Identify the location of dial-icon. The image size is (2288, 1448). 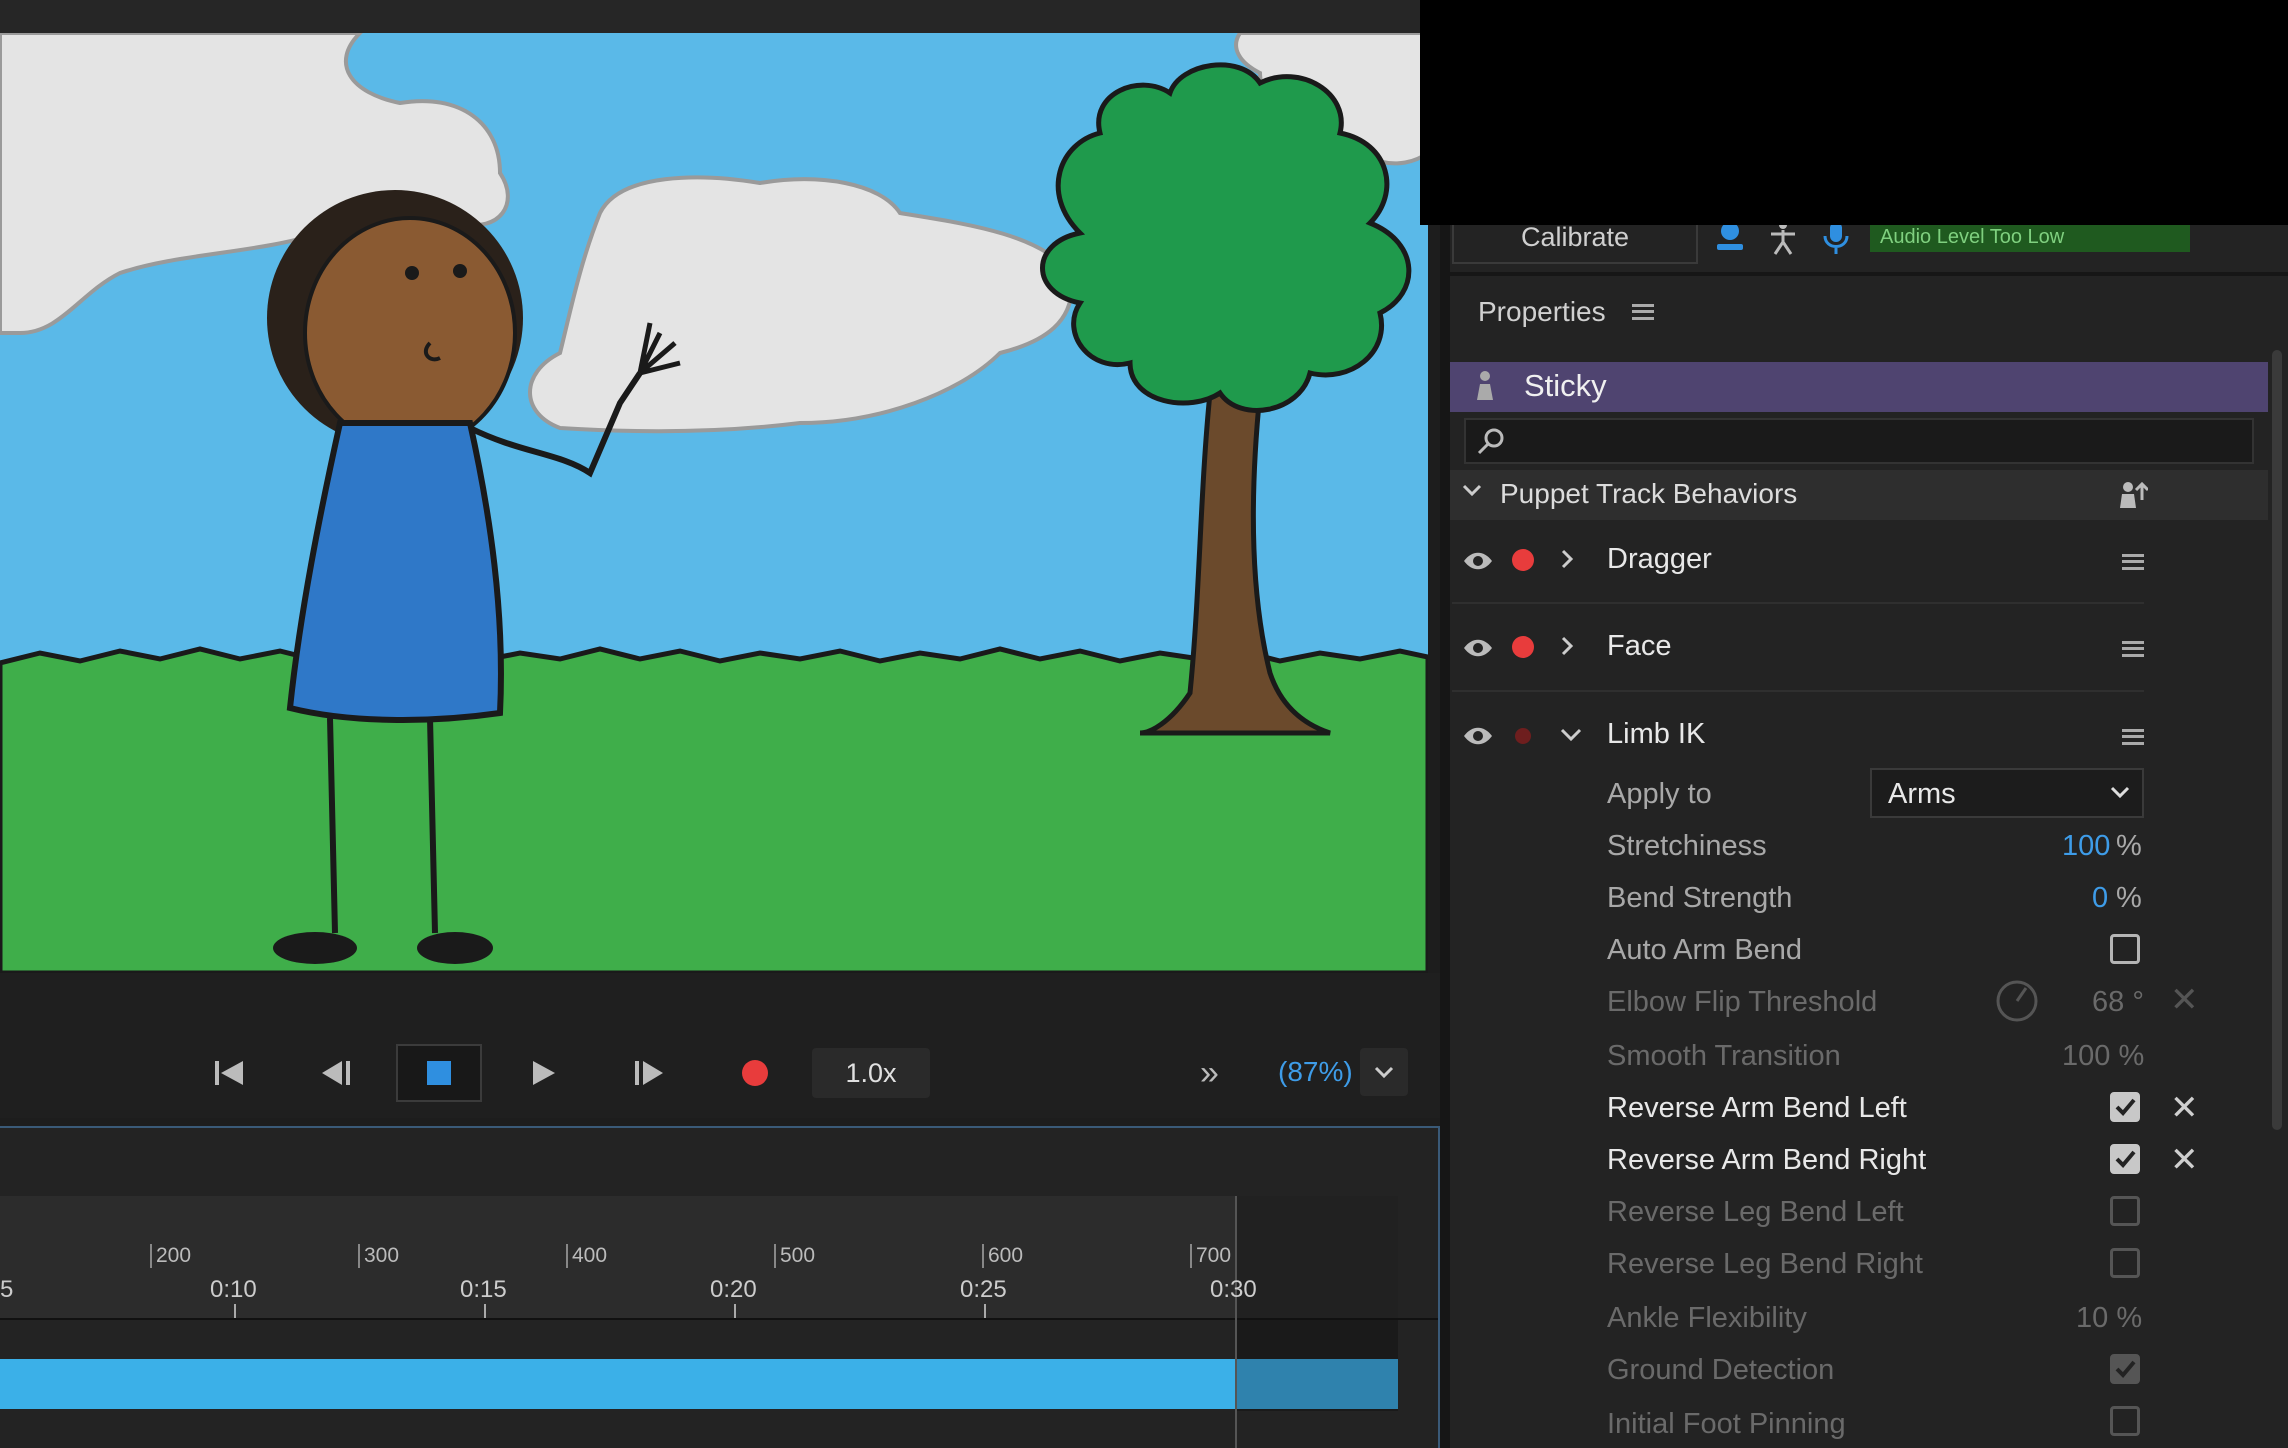
(2017, 1003).